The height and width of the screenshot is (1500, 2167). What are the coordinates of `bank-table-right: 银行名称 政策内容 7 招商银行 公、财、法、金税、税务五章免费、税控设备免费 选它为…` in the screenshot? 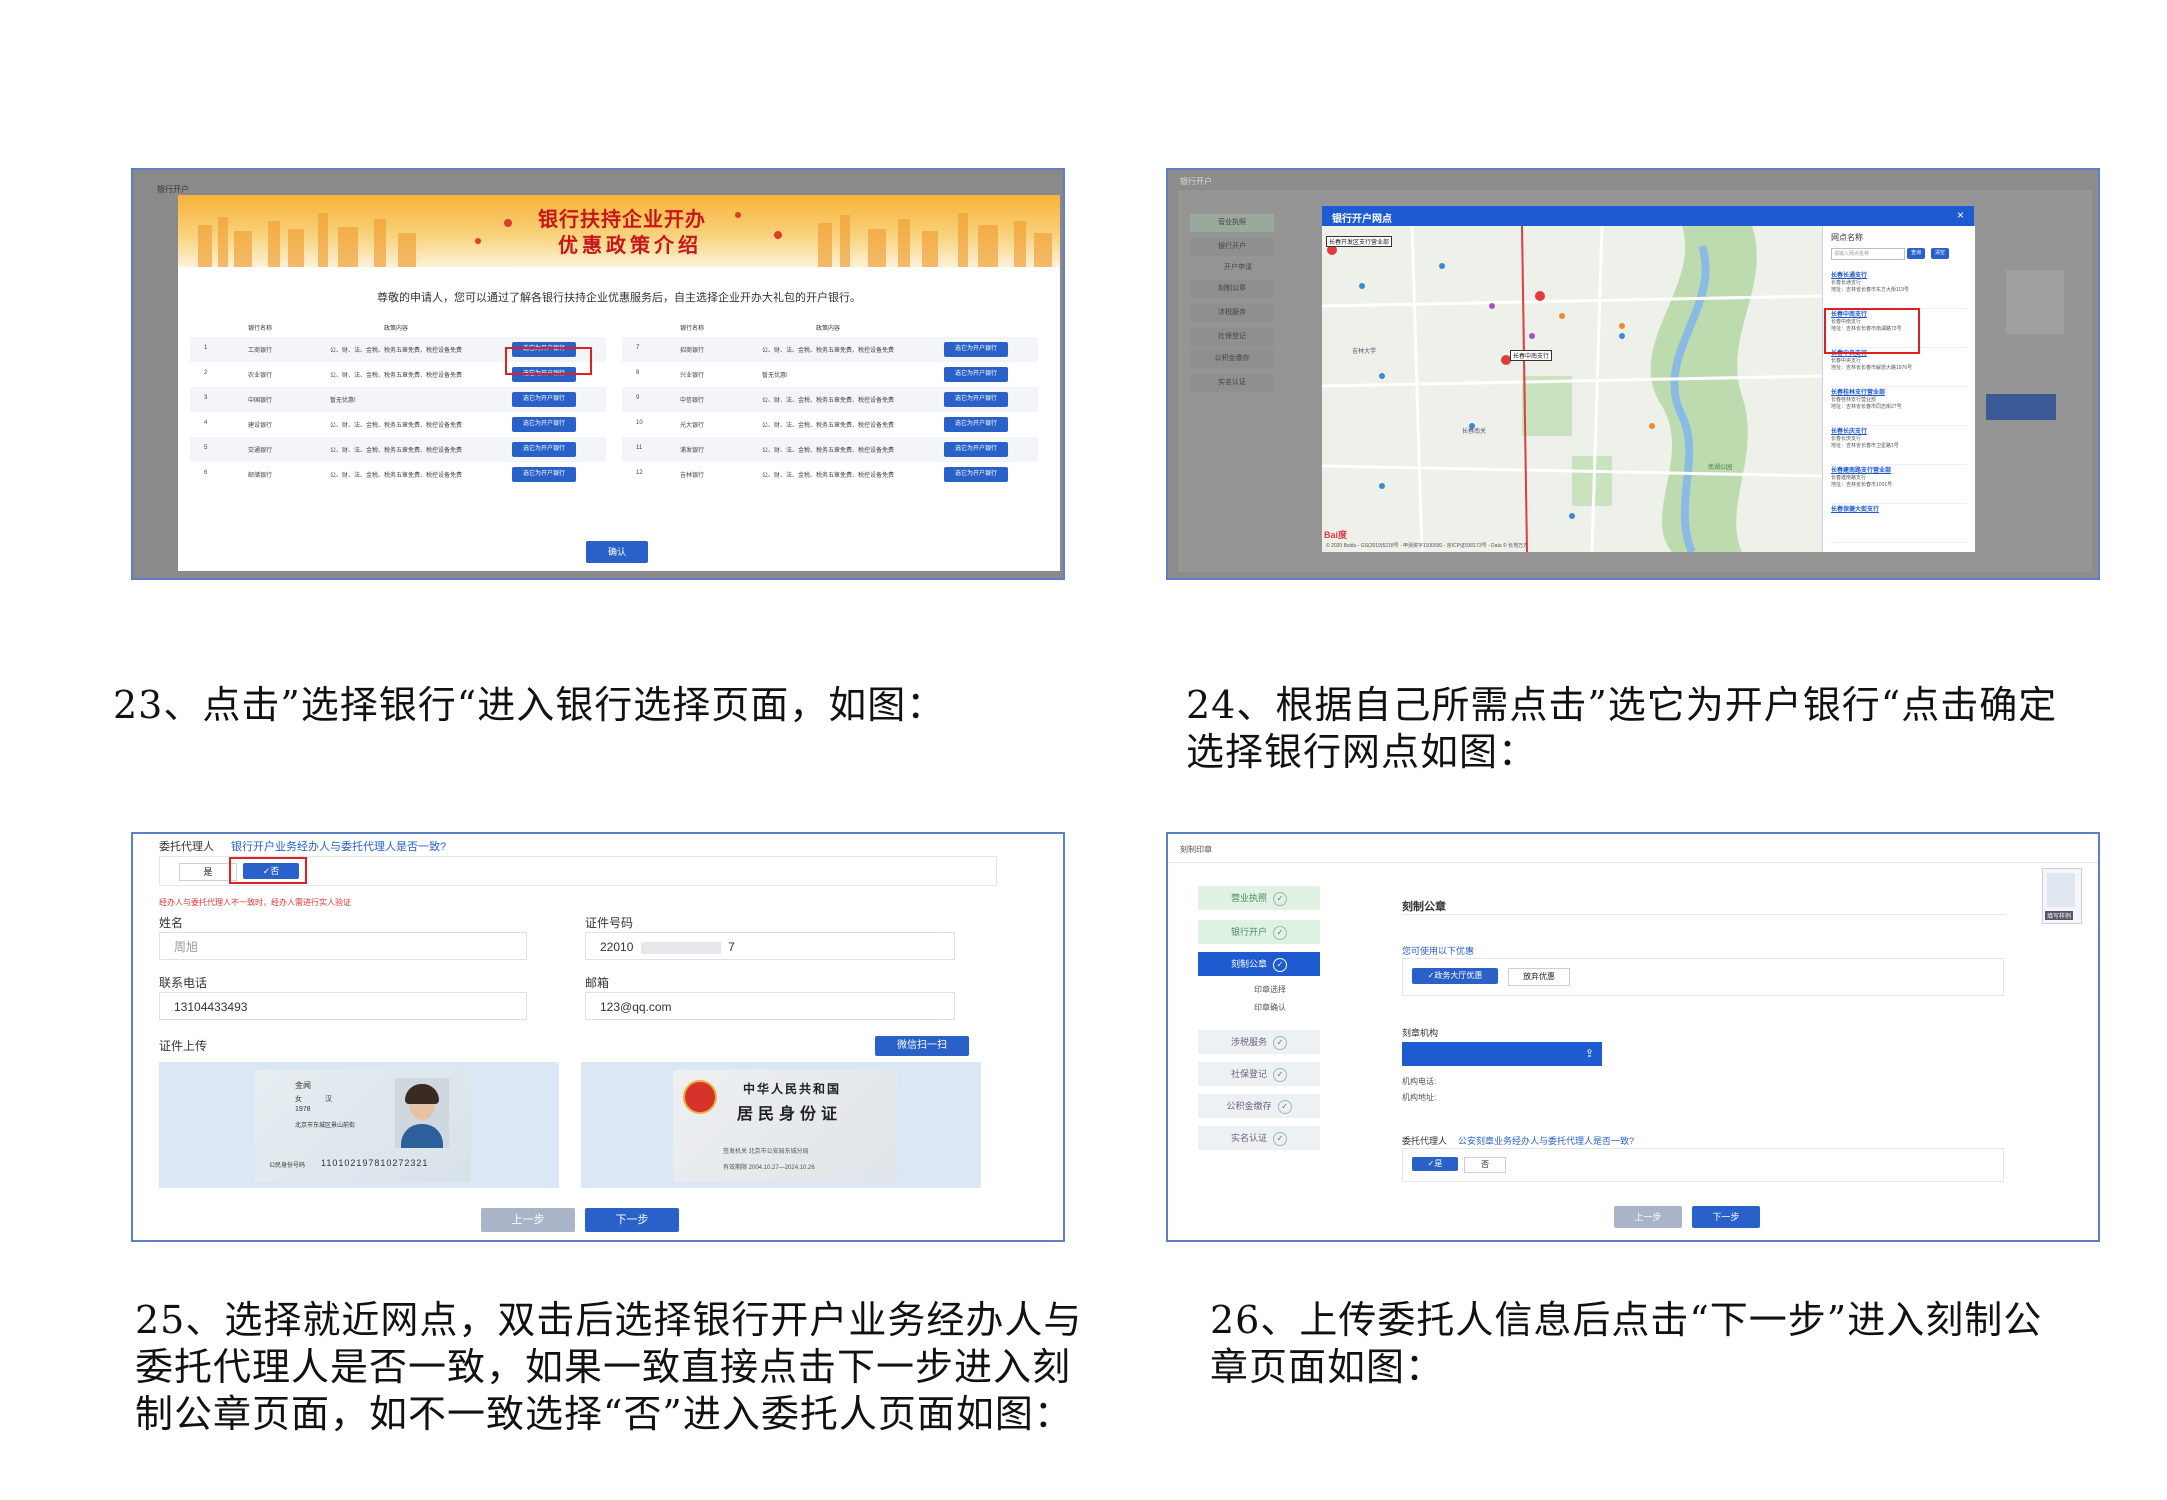 It's located at (830, 403).